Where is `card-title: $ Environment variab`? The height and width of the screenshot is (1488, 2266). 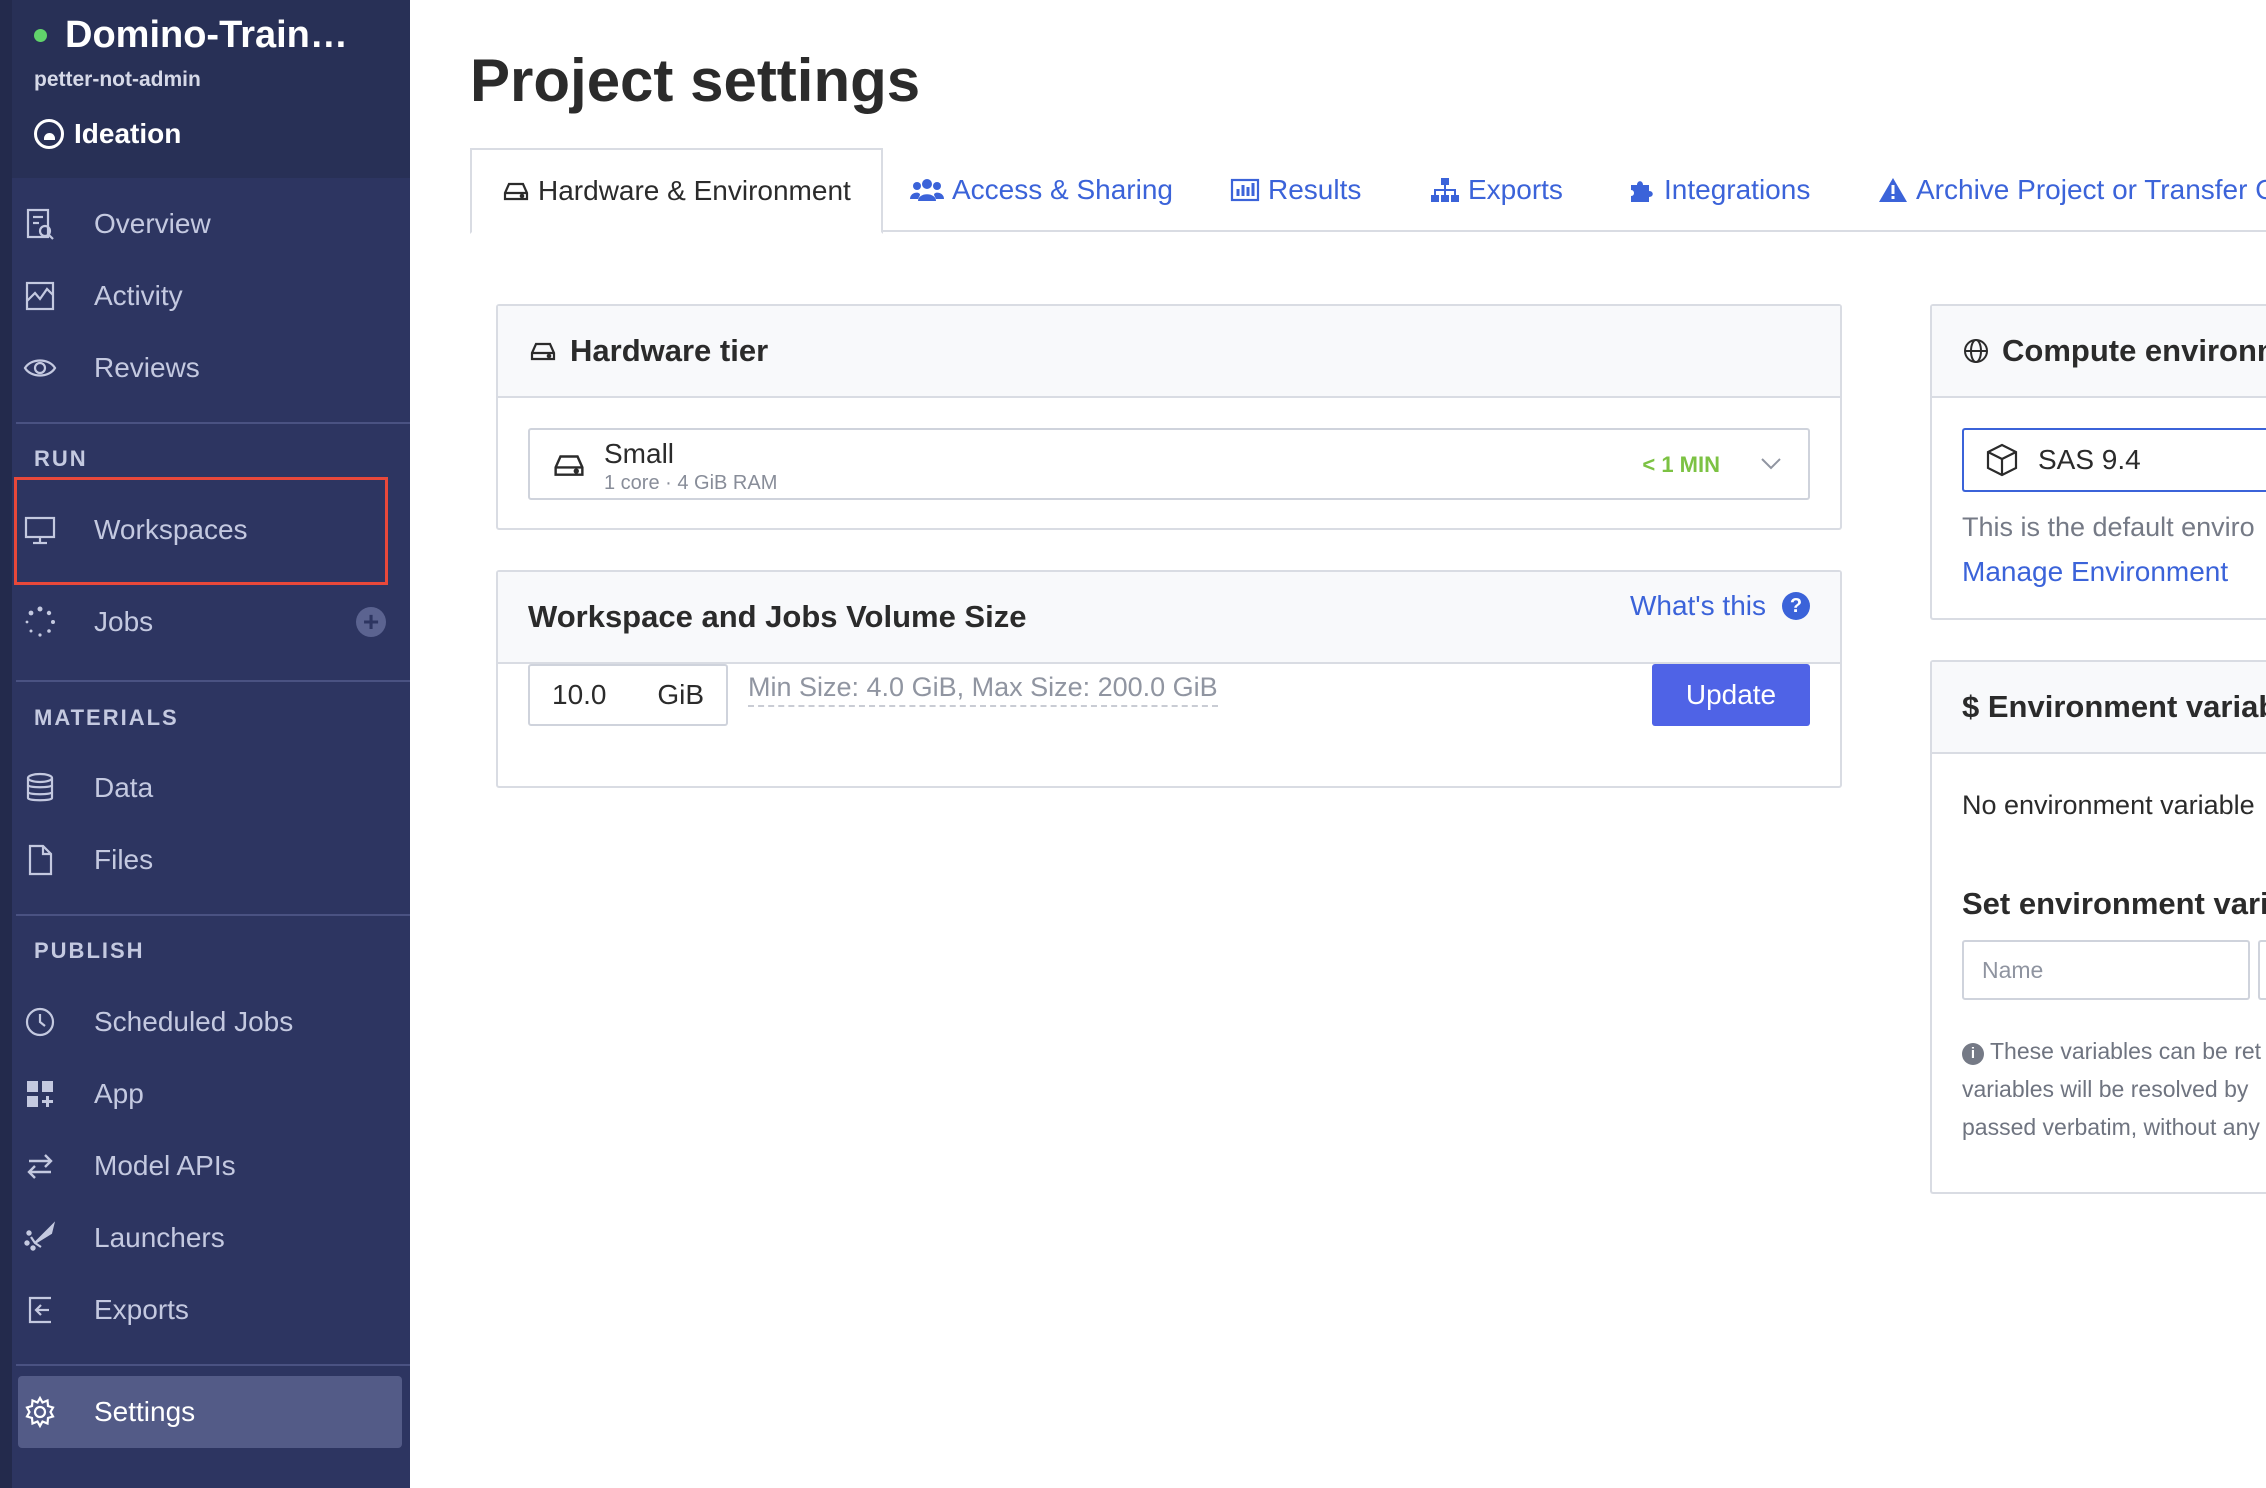 card-title: $ Environment variab is located at coordinates (2114, 706).